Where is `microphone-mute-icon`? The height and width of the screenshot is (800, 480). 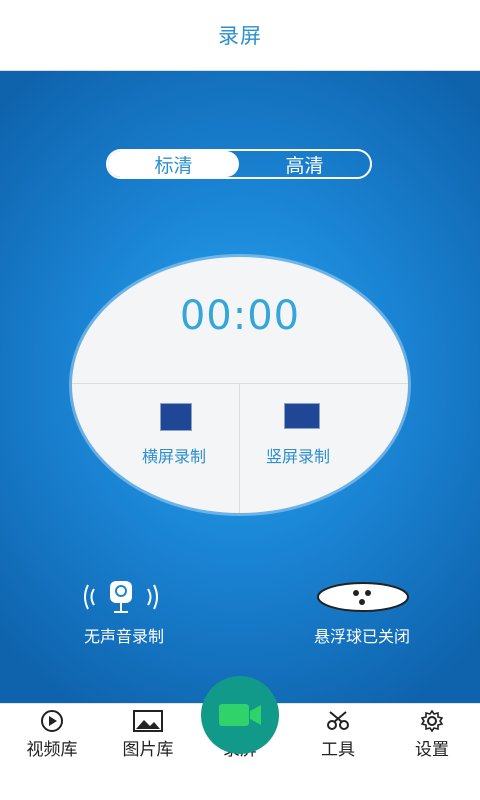 microphone-mute-icon is located at coordinates (121, 597).